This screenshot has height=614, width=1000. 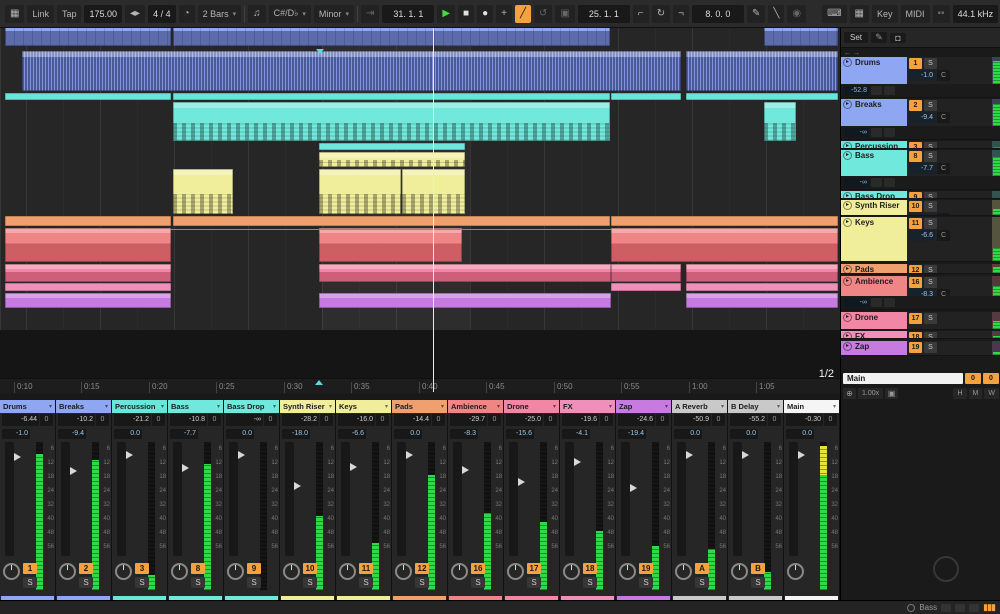 What do you see at coordinates (270, 420) in the screenshot?
I see `pan-display: 0` at bounding box center [270, 420].